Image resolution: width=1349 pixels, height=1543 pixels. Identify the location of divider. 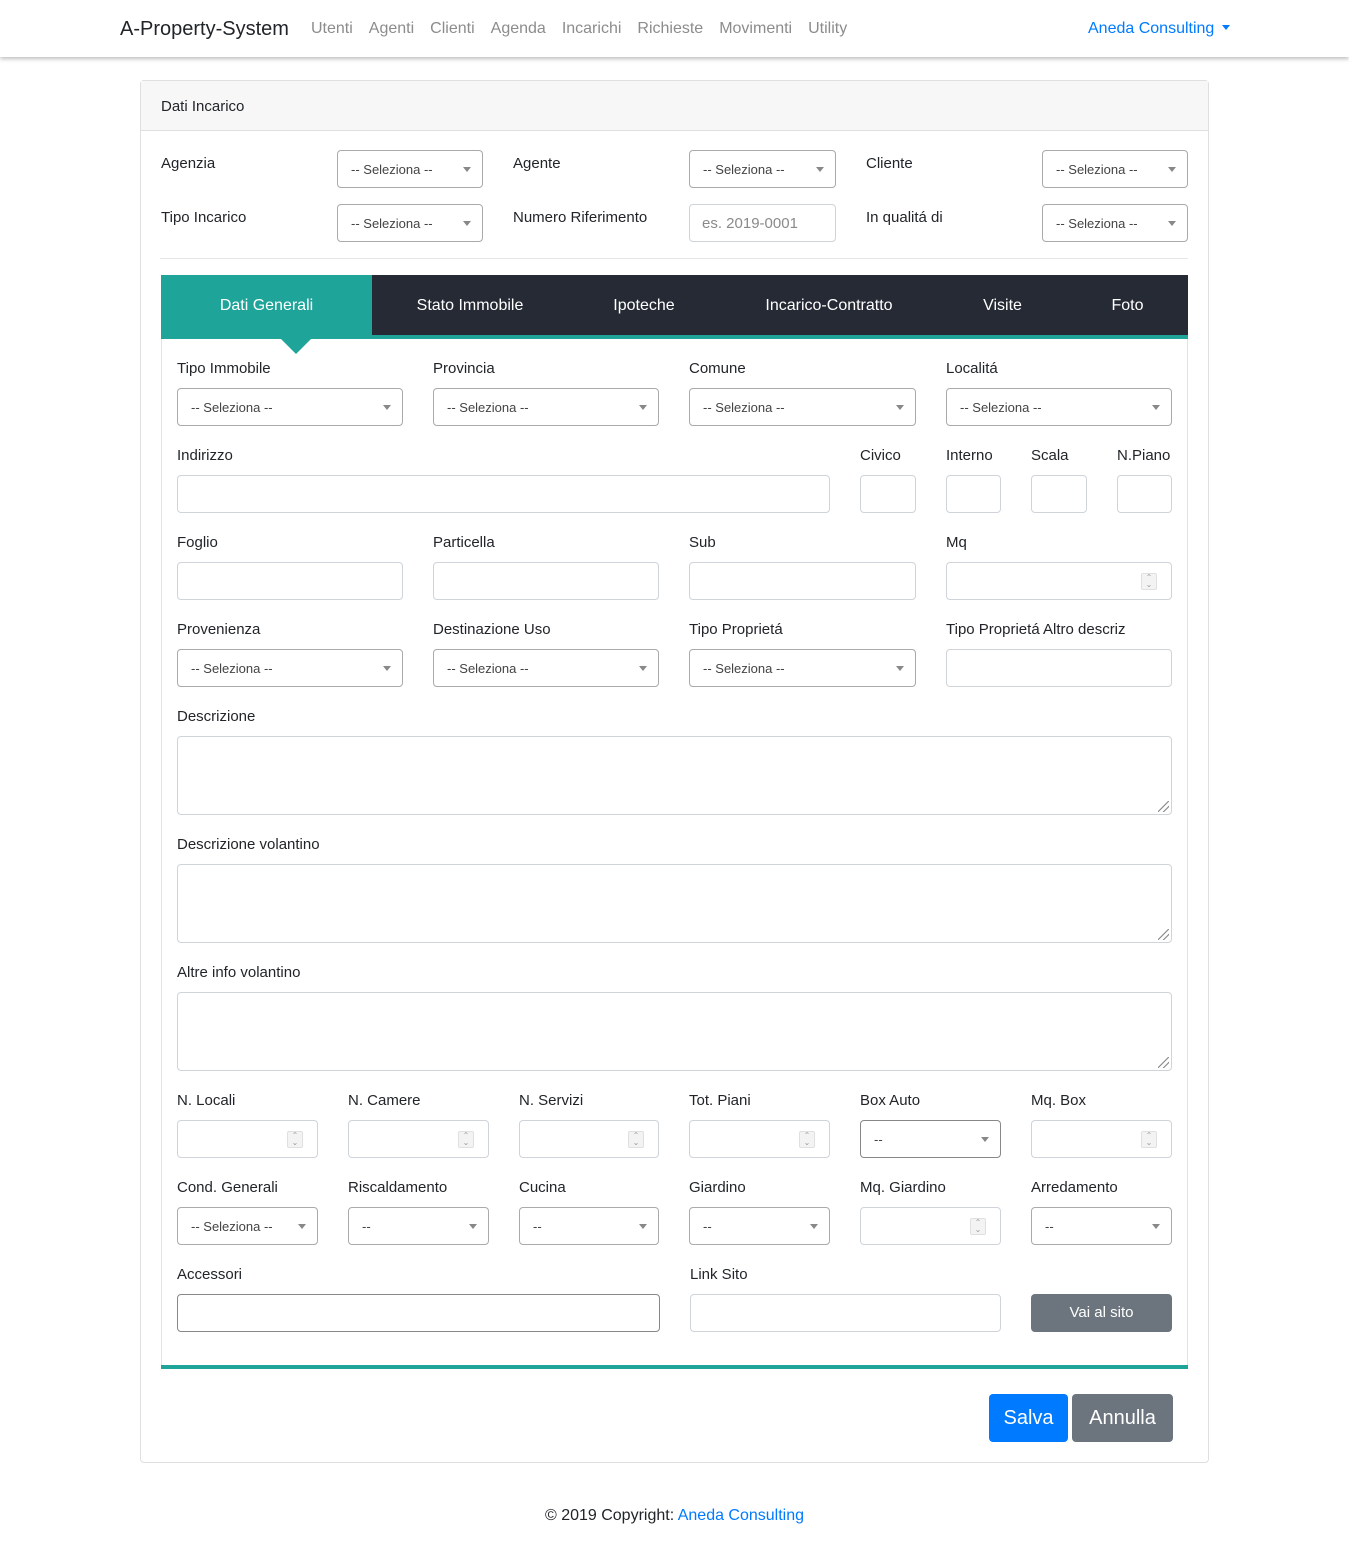
(674, 258).